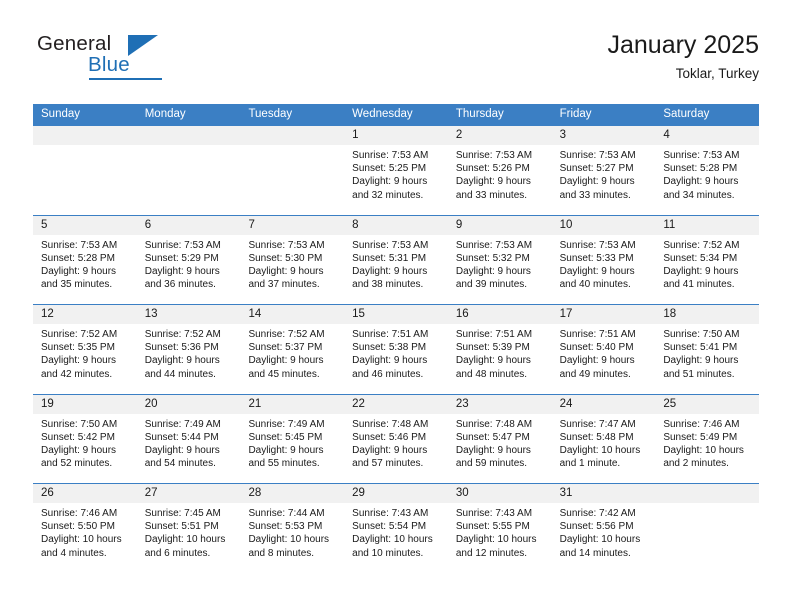 The image size is (792, 612). What do you see at coordinates (85, 314) in the screenshot?
I see `day-number: 12` at bounding box center [85, 314].